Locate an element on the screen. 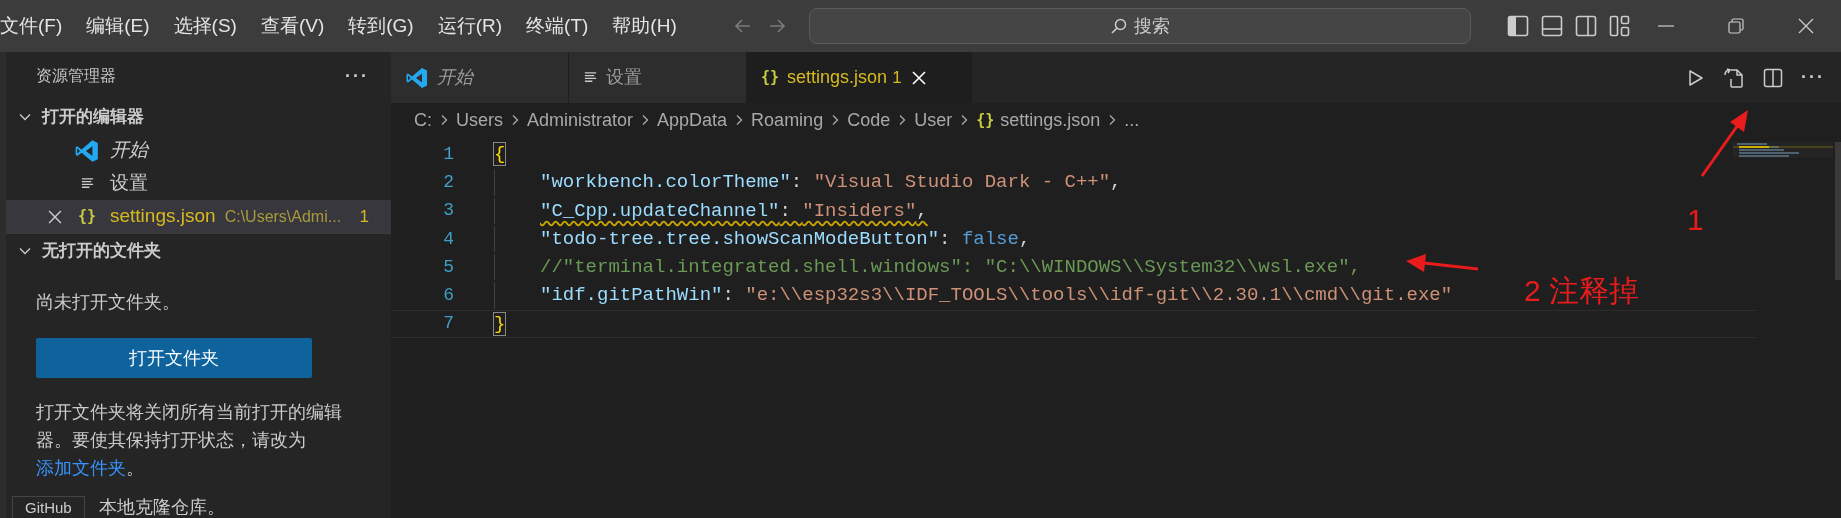 Image resolution: width=1841 pixels, height=518 pixels. clone-text: 本地克隆仓库。 is located at coordinates (162, 507).